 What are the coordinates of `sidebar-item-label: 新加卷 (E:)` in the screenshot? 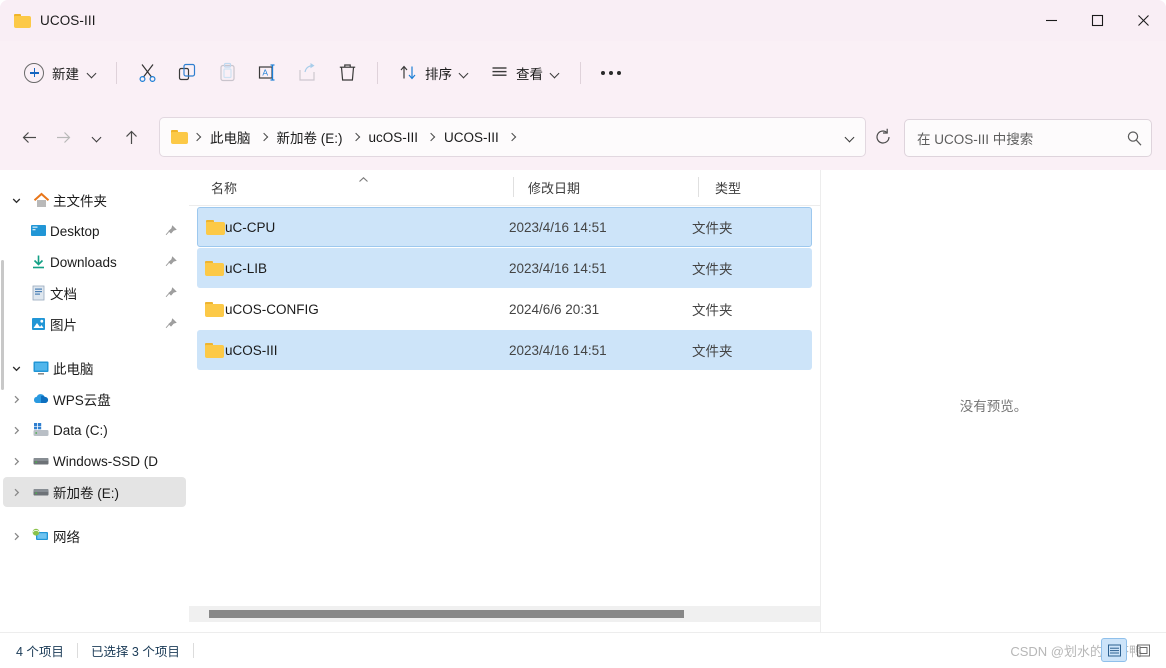 It's located at (86, 493).